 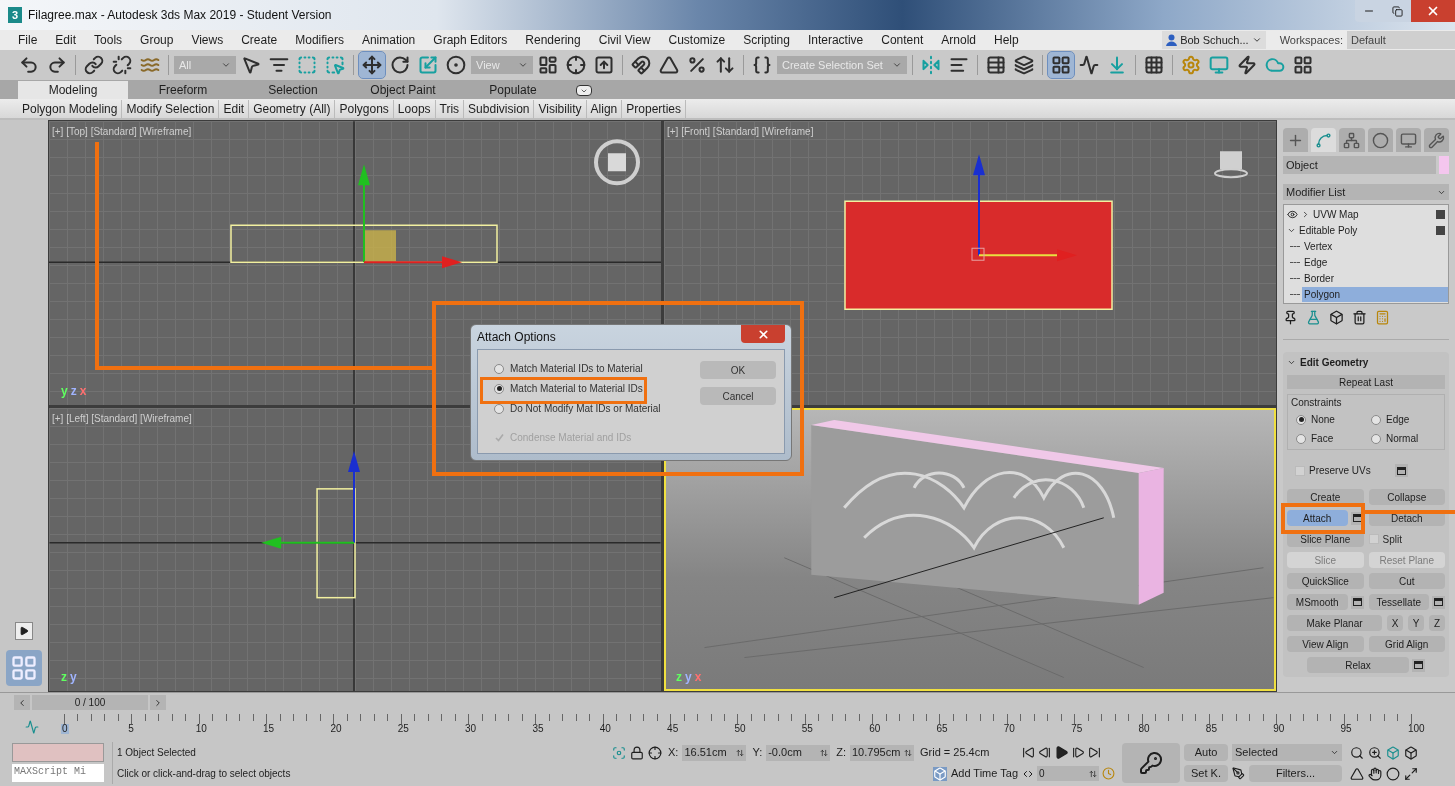 I want to click on panel-button: Attach, so click(x=1317, y=518).